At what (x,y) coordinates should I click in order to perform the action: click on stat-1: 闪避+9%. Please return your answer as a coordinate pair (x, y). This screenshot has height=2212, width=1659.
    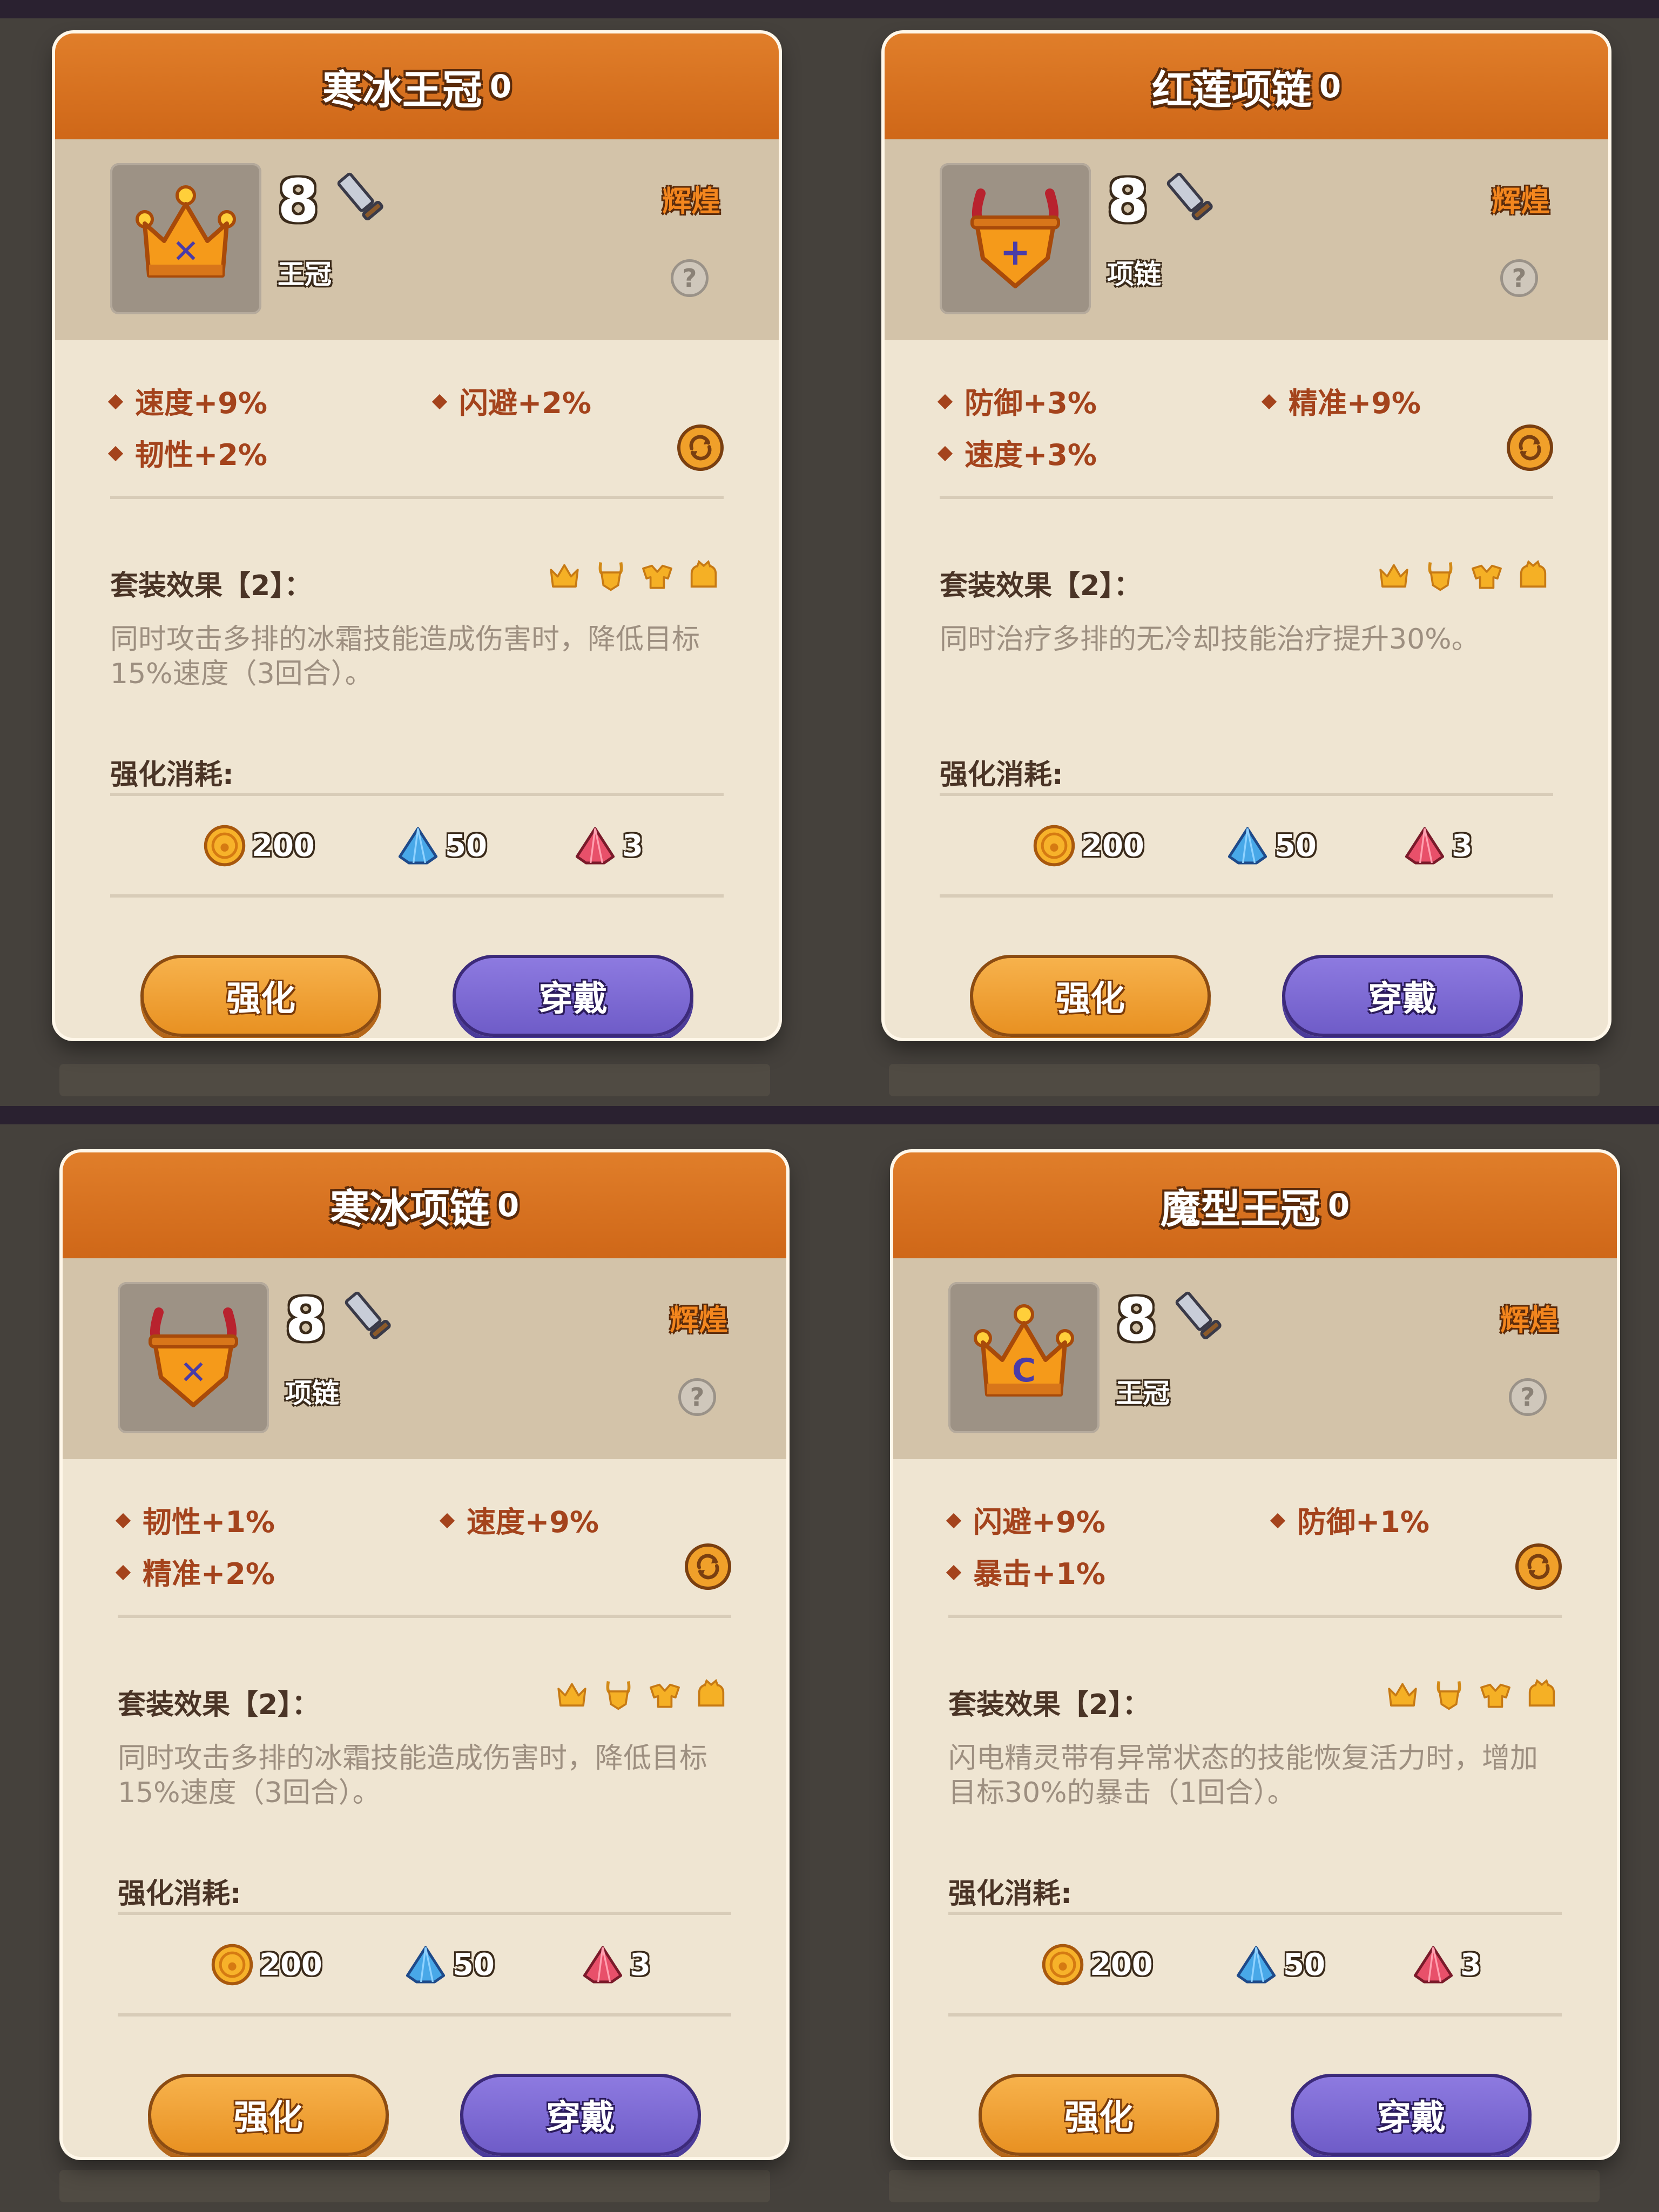
    Looking at the image, I should click on (1025, 1519).